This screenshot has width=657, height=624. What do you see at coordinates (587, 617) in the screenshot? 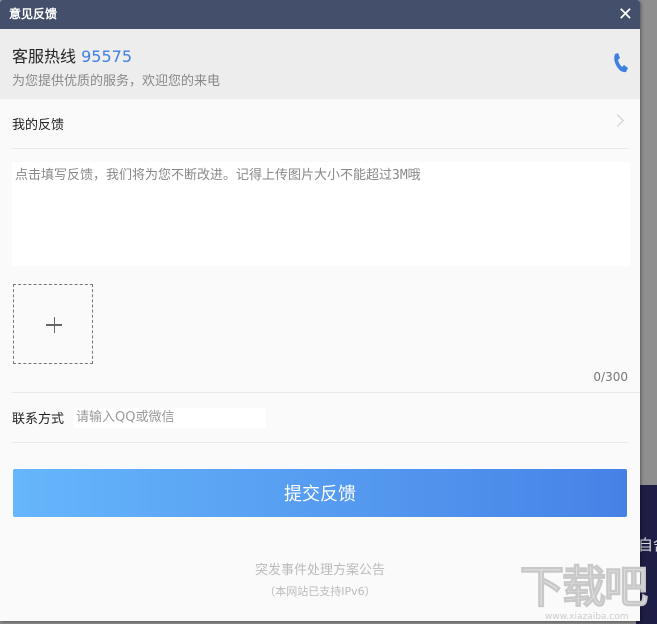
I see `watermark-url: www.xiazaiba.com` at bounding box center [587, 617].